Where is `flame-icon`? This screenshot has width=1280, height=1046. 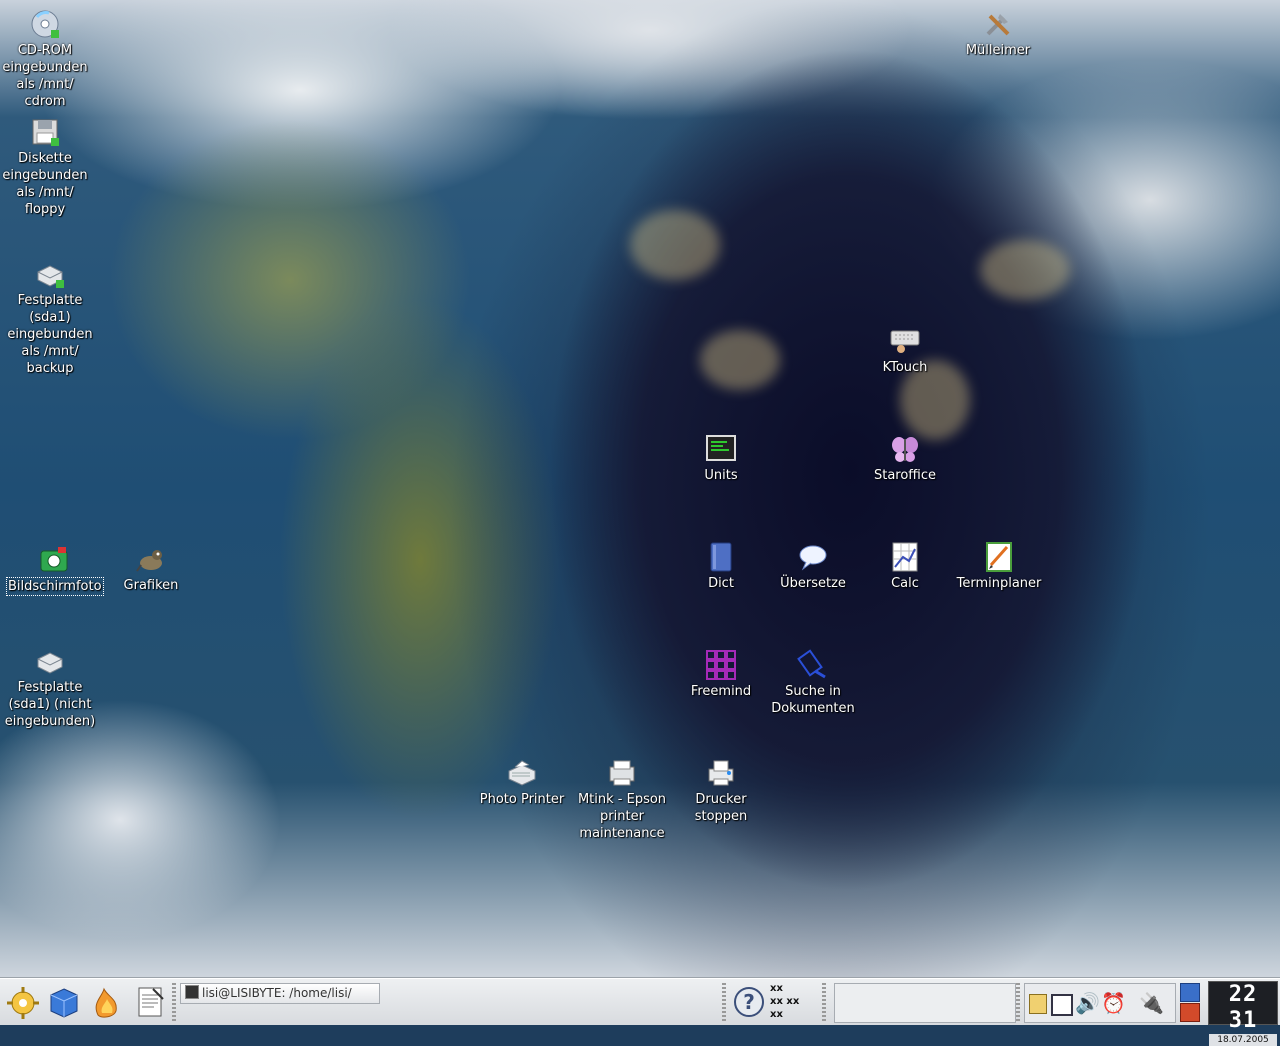
flame-icon is located at coordinates (106, 1002).